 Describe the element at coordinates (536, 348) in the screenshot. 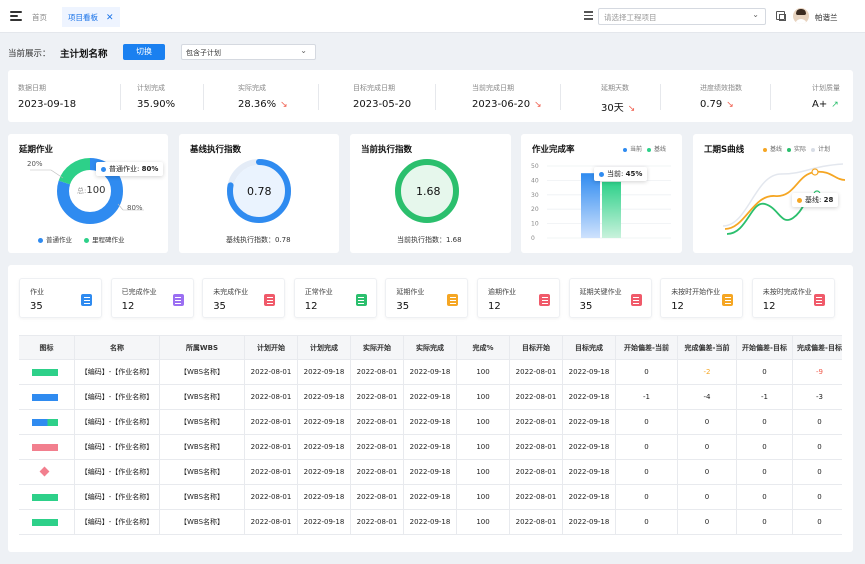

I see `column-header: 目标开始` at that location.